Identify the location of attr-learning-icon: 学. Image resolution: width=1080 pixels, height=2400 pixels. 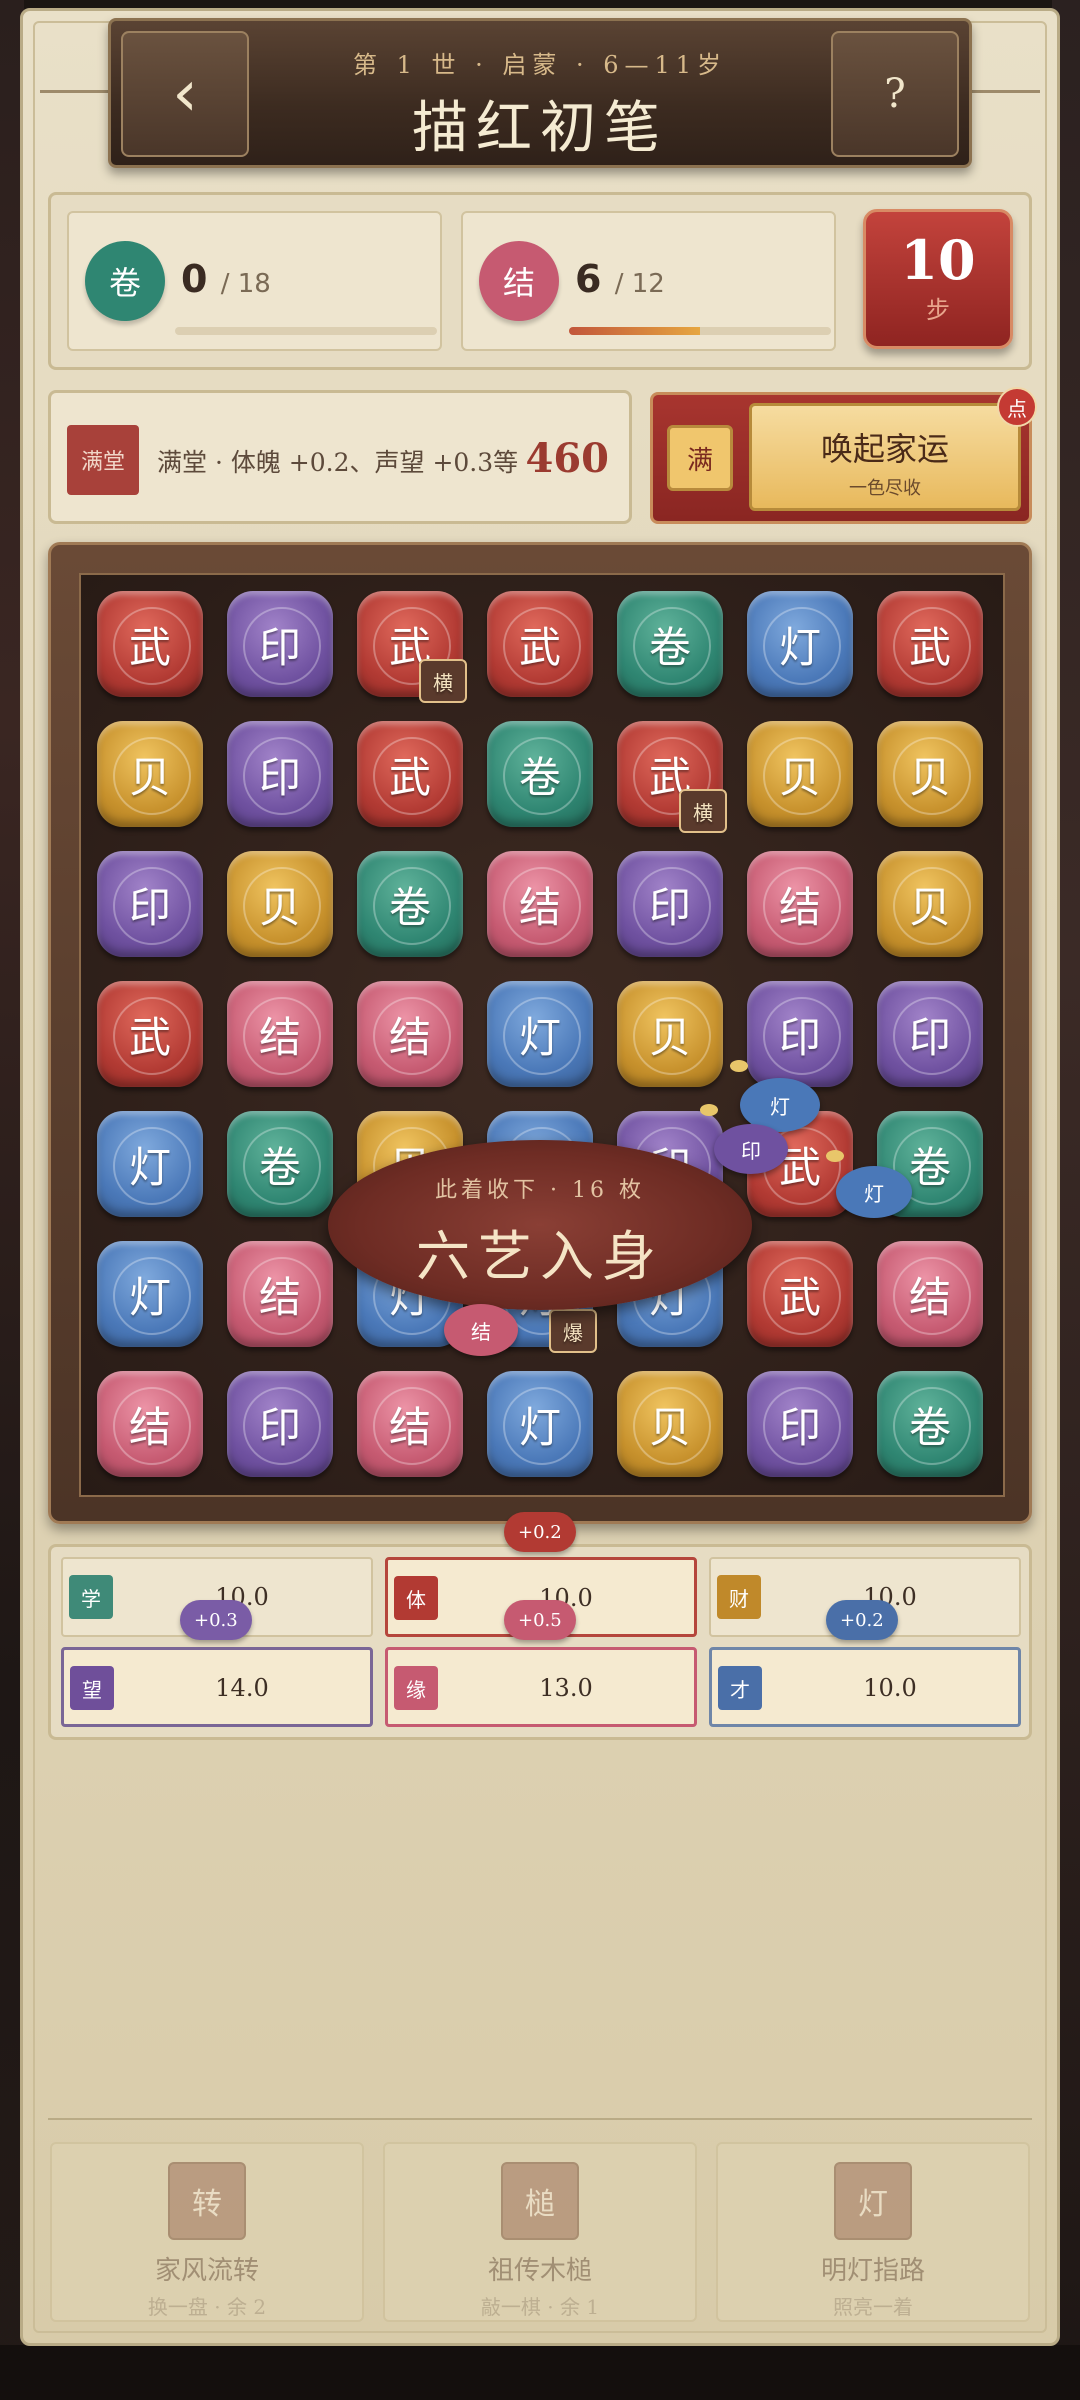
(91, 1597).